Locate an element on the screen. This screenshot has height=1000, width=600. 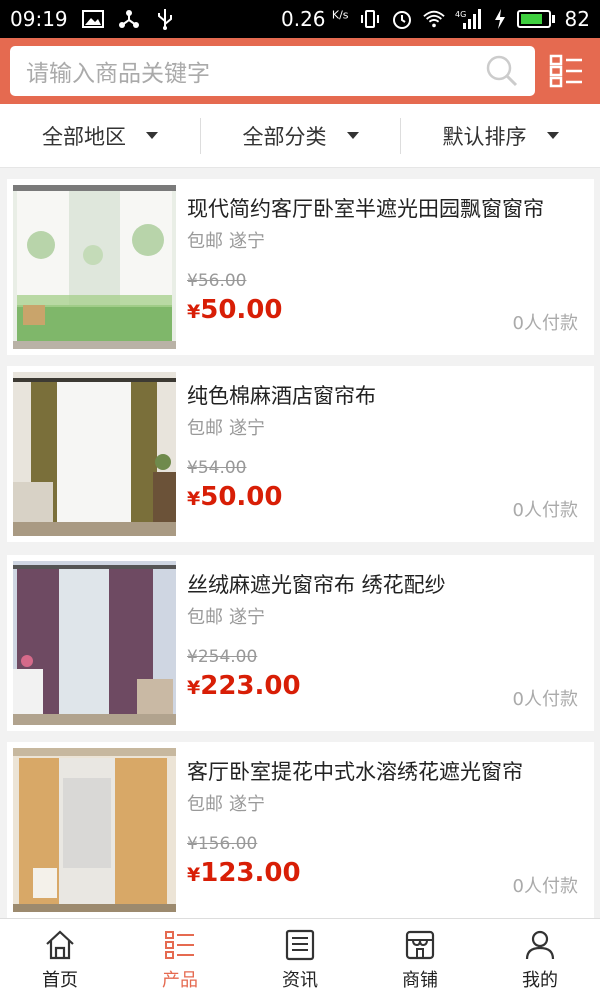
usb-icon is located at coordinates (165, 19).